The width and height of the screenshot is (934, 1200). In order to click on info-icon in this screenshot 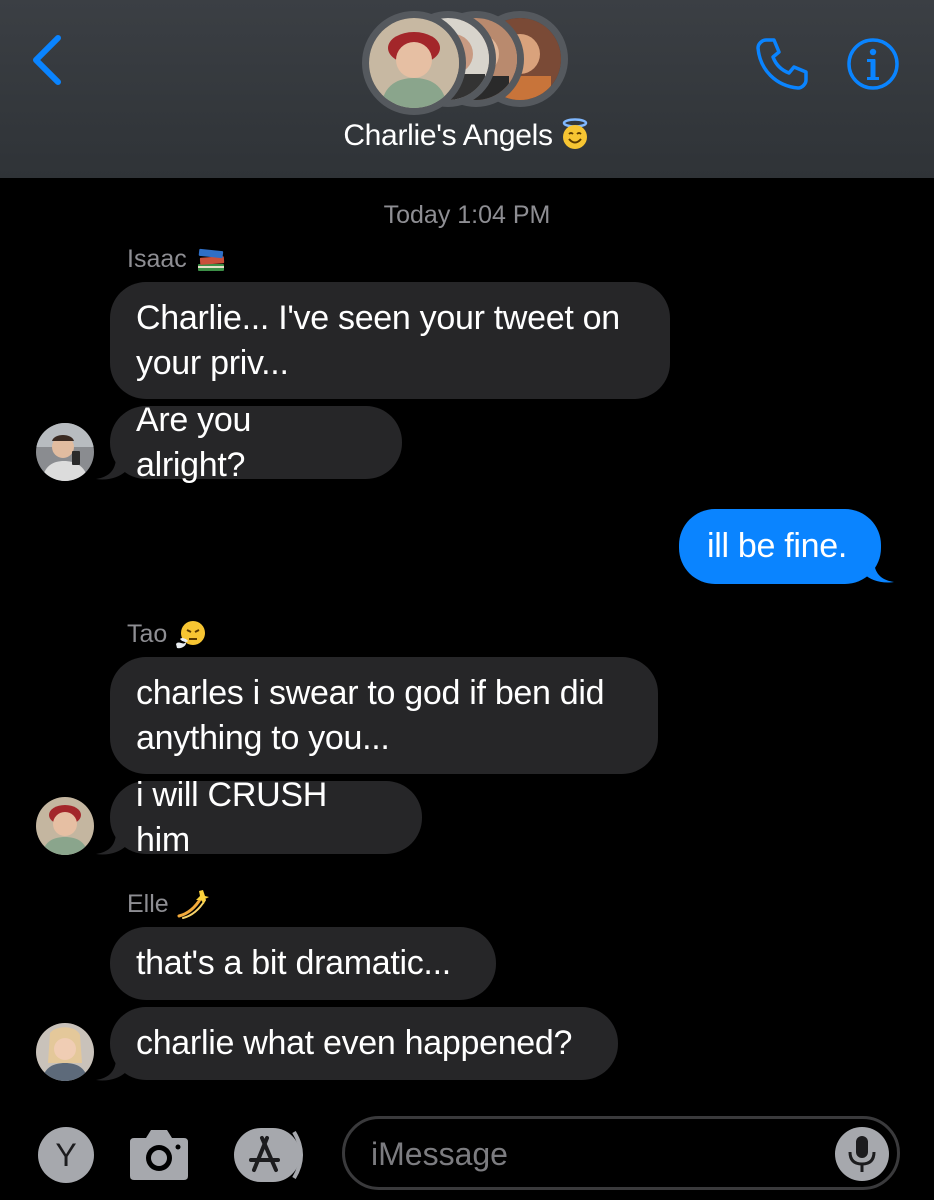, I will do `click(873, 64)`.